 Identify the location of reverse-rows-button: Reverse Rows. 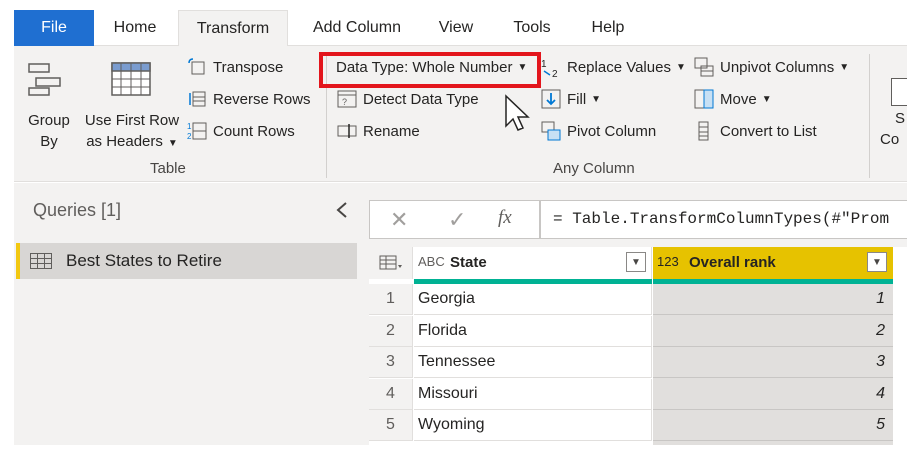
(249, 99).